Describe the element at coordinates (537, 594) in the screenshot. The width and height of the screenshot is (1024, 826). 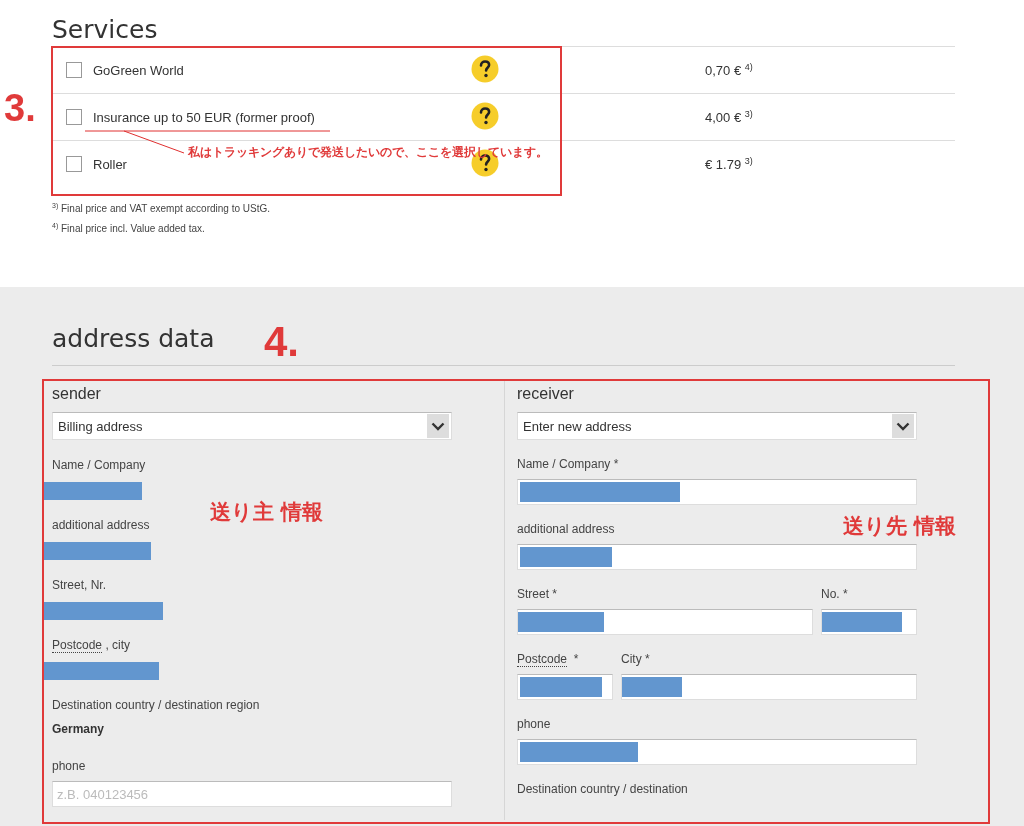
I see `field-label: Street *` at that location.